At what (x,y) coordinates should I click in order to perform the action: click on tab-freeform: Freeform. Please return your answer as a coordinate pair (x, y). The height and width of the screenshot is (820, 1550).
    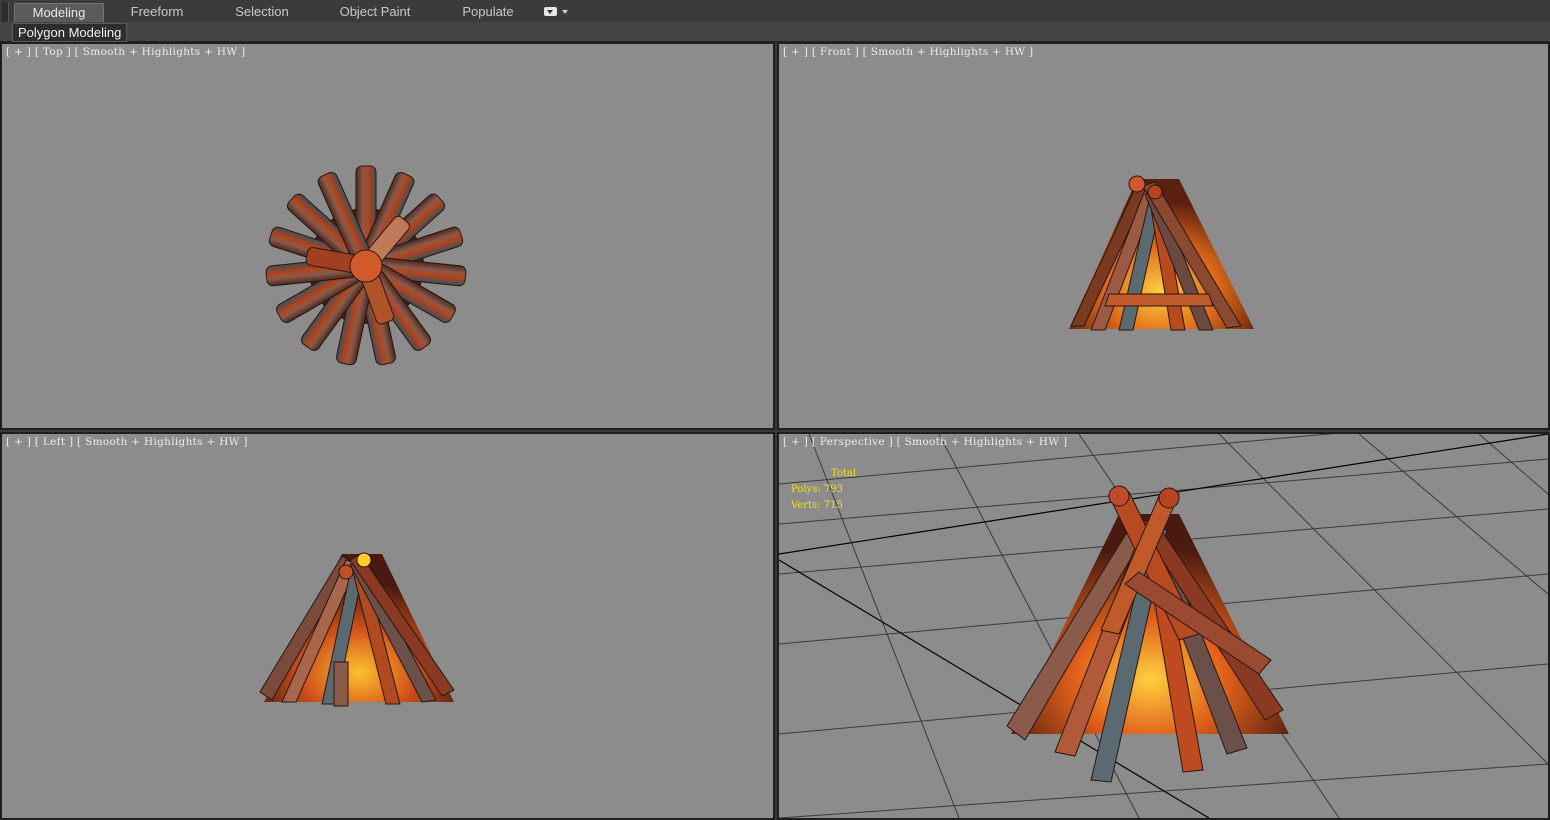
    Looking at the image, I should click on (157, 12).